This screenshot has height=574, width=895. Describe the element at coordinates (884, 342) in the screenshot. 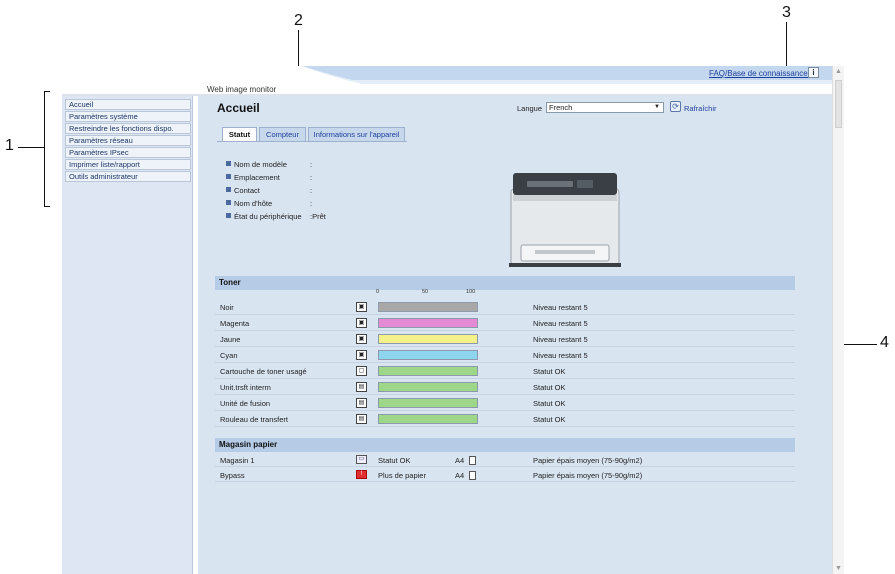

I see `callout-4: 4` at that location.